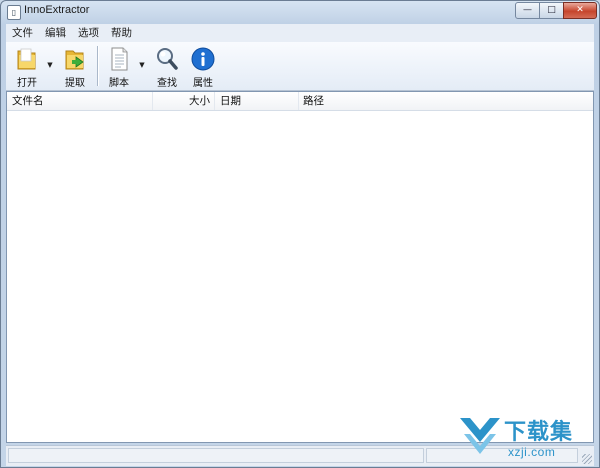 Image resolution: width=600 pixels, height=468 pixels. Describe the element at coordinates (480, 436) in the screenshot. I see `watermark-logo-icon` at that location.